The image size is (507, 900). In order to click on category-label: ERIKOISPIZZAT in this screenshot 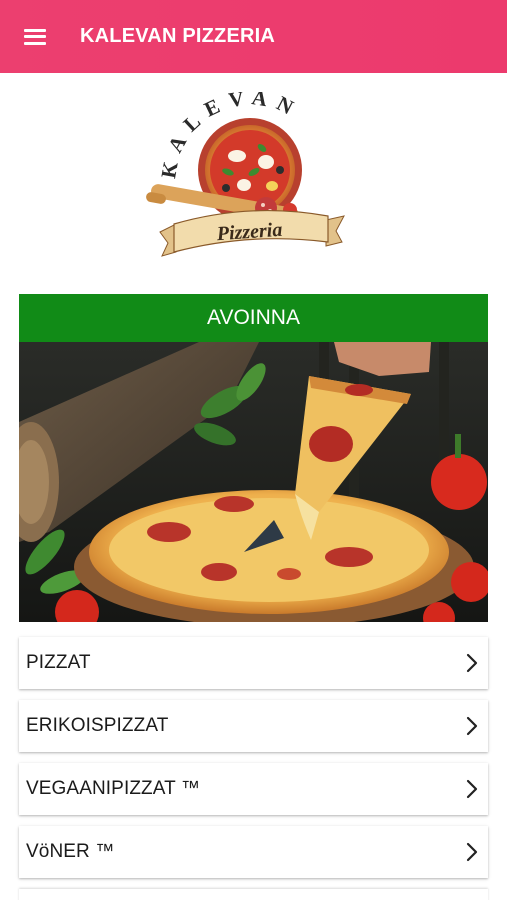, I will do `click(97, 725)`.